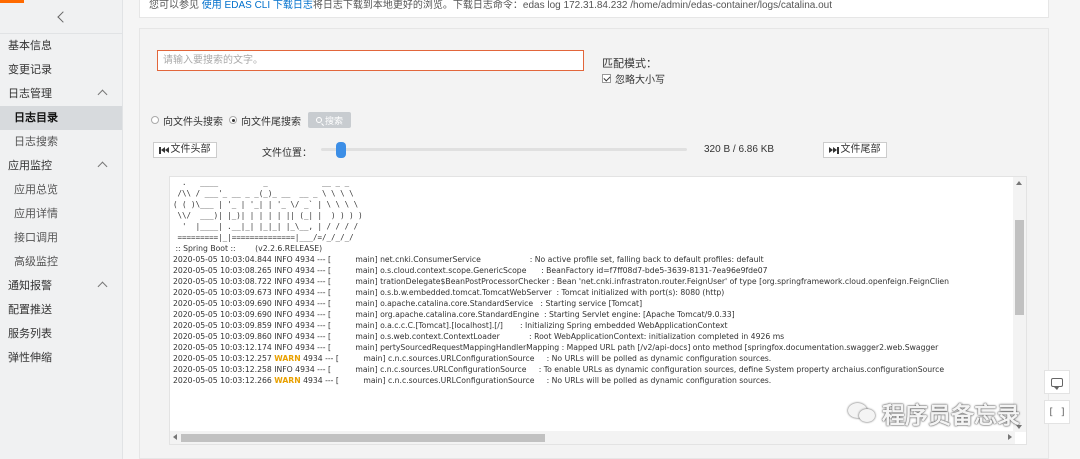 The width and height of the screenshot is (1080, 459). I want to click on match-mode-label: 匹配模式：, so click(629, 64).